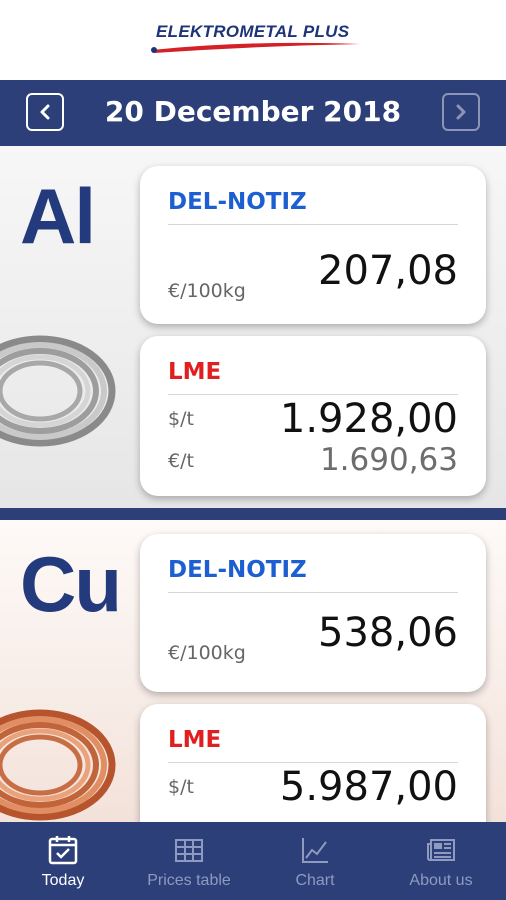 Image resolution: width=506 pixels, height=900 pixels. I want to click on del-notiz-card: DEL-NOTIZ €/100kg 538,06, so click(313, 613).